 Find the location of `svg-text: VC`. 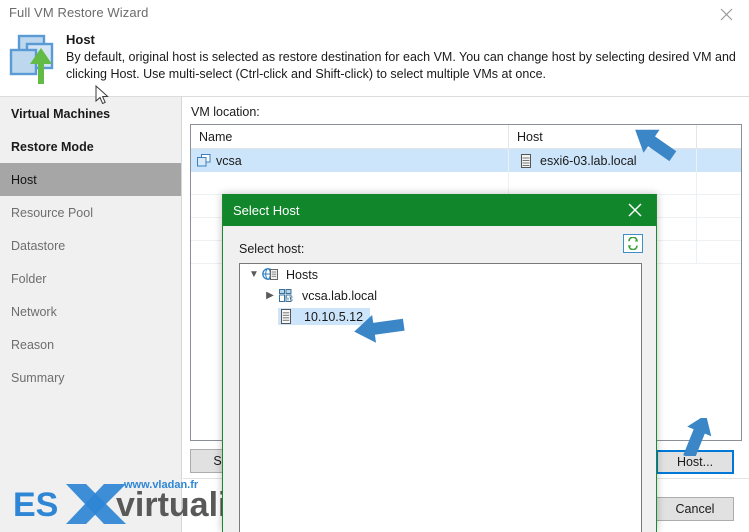

svg-text: VC is located at coordinates (289, 299).